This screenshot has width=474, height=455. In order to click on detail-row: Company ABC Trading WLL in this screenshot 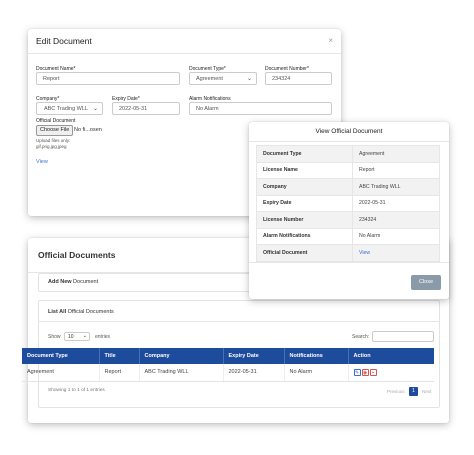, I will do `click(348, 187)`.